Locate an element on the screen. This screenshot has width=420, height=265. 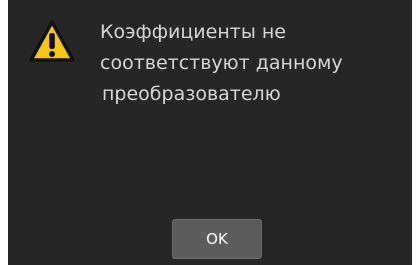
warning-icon is located at coordinates (52, 41).